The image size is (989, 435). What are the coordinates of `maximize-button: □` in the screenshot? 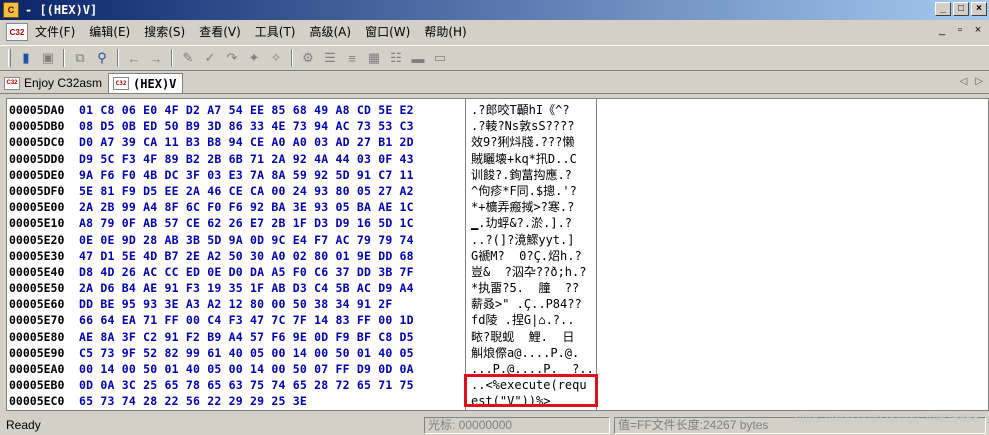 It's located at (961, 9).